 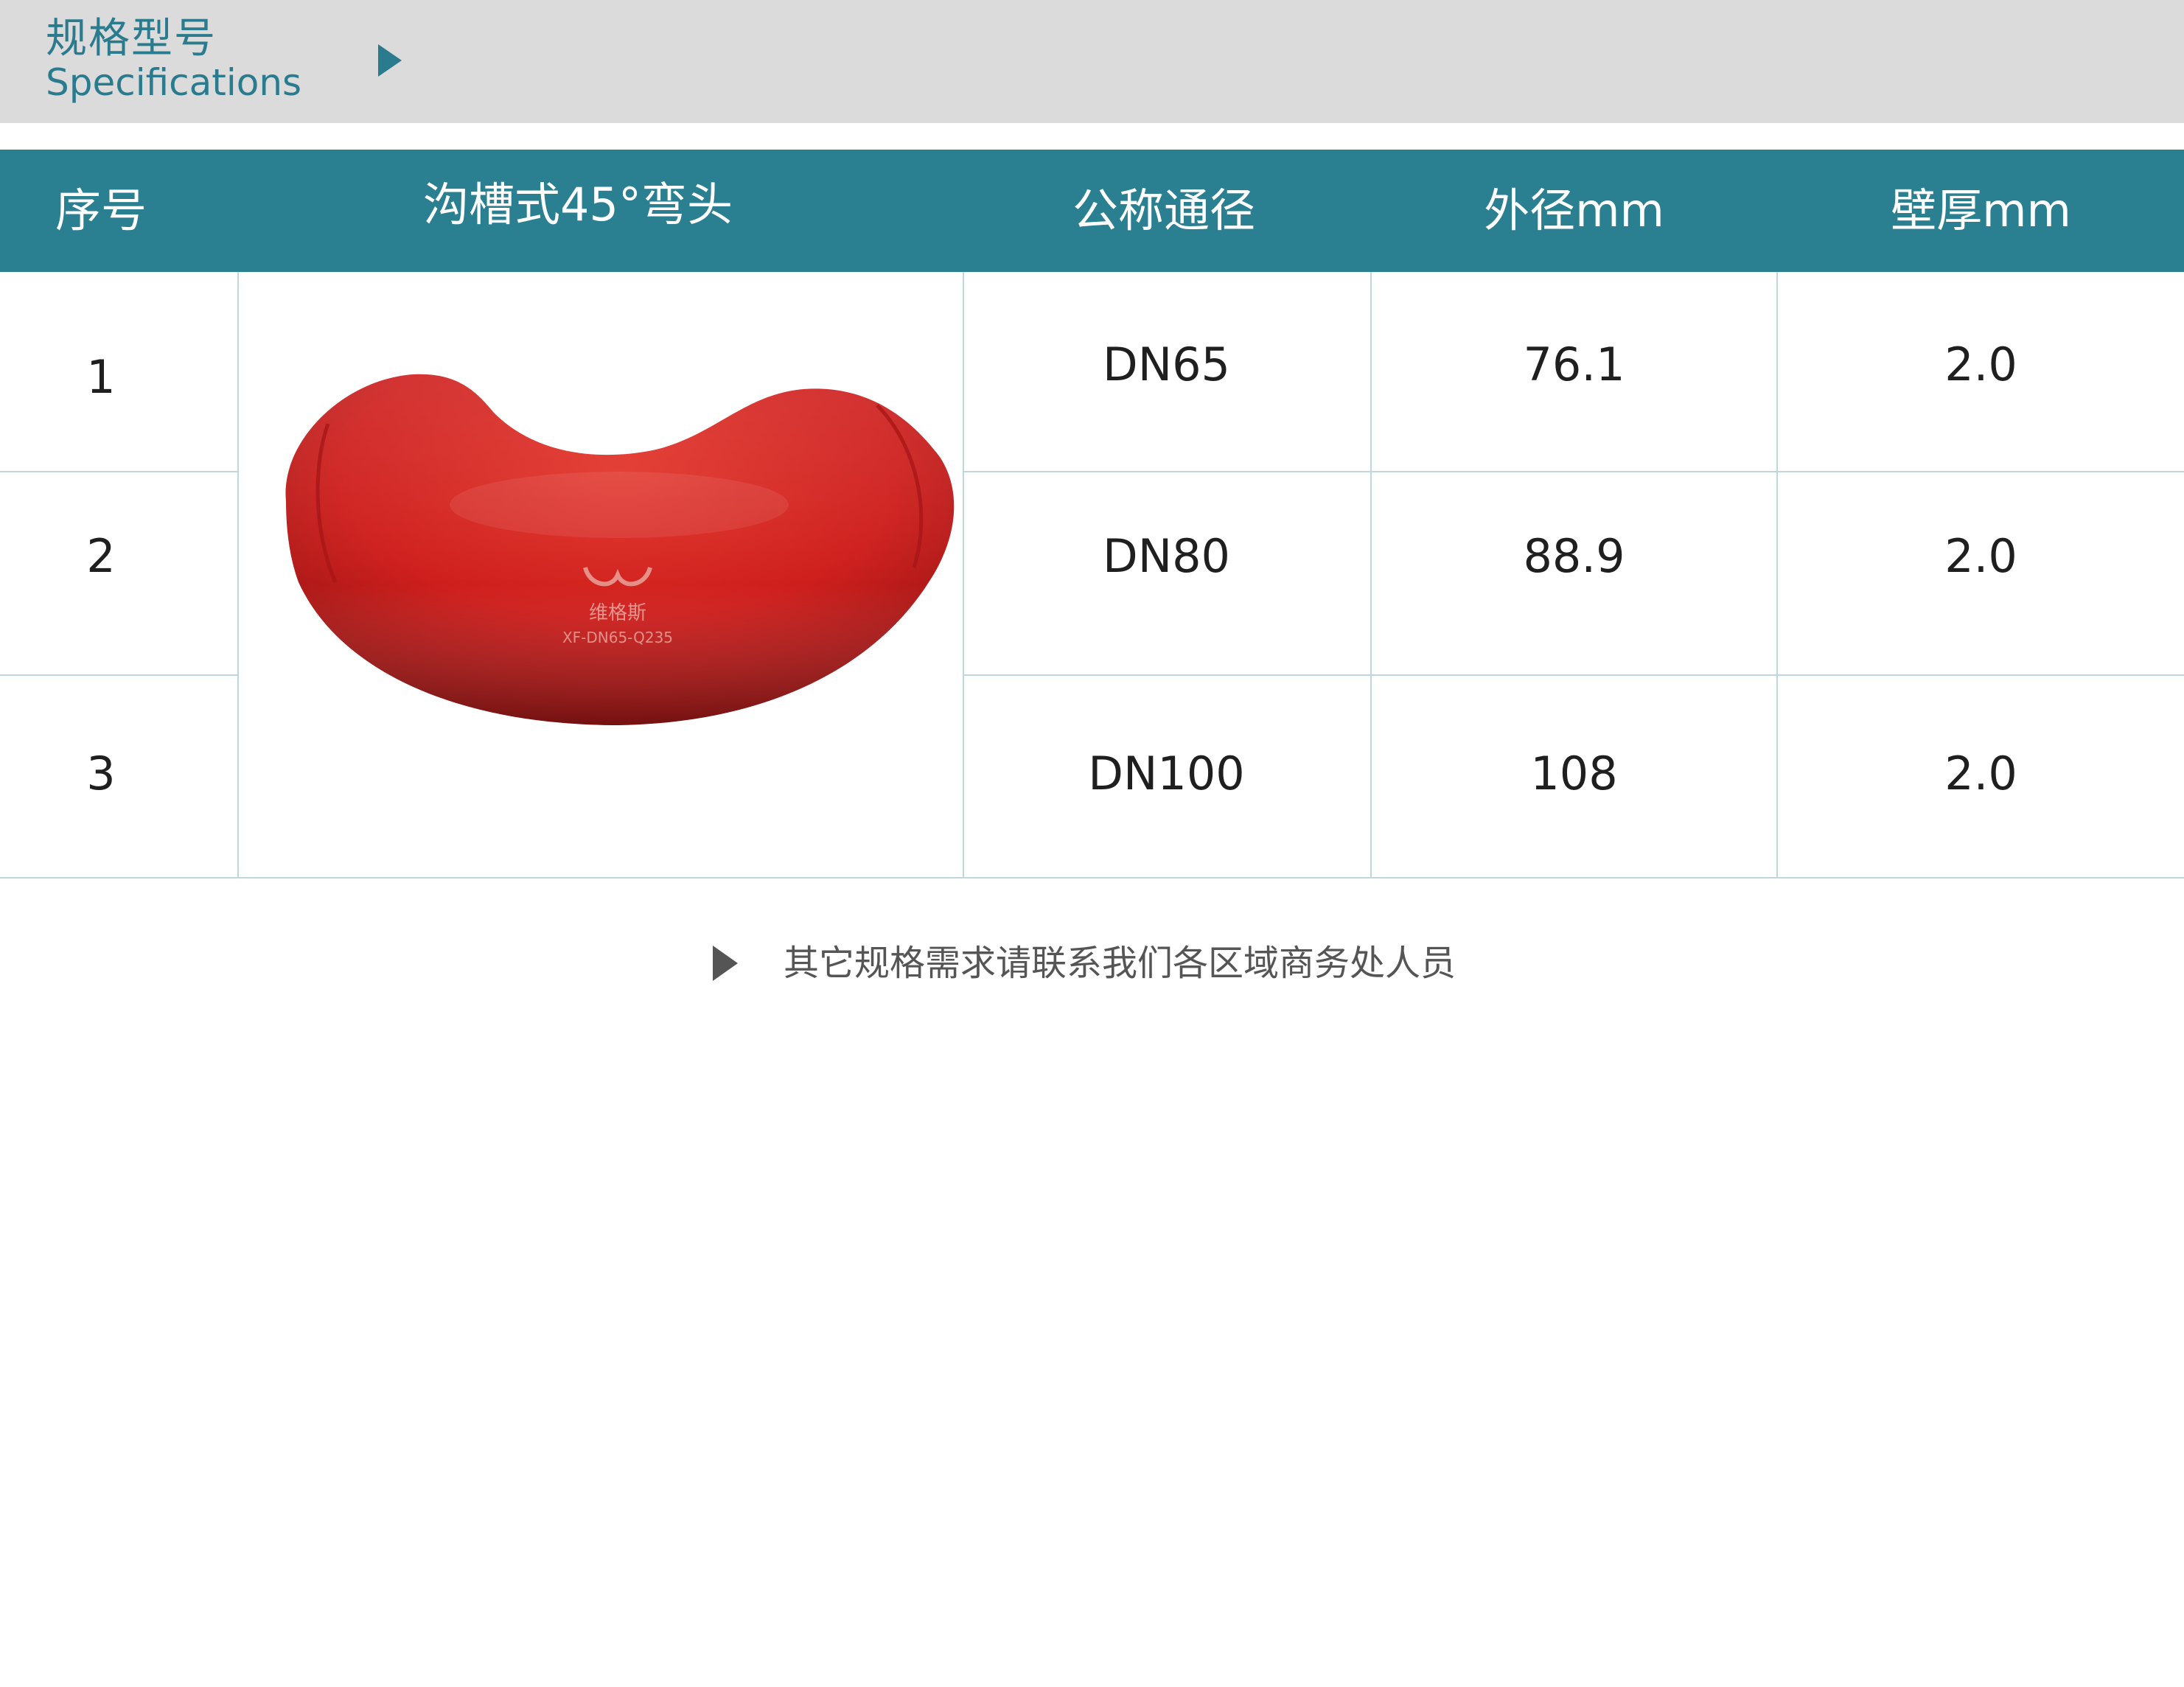 I want to click on elbow-logo-text: 维格斯, so click(x=618, y=613).